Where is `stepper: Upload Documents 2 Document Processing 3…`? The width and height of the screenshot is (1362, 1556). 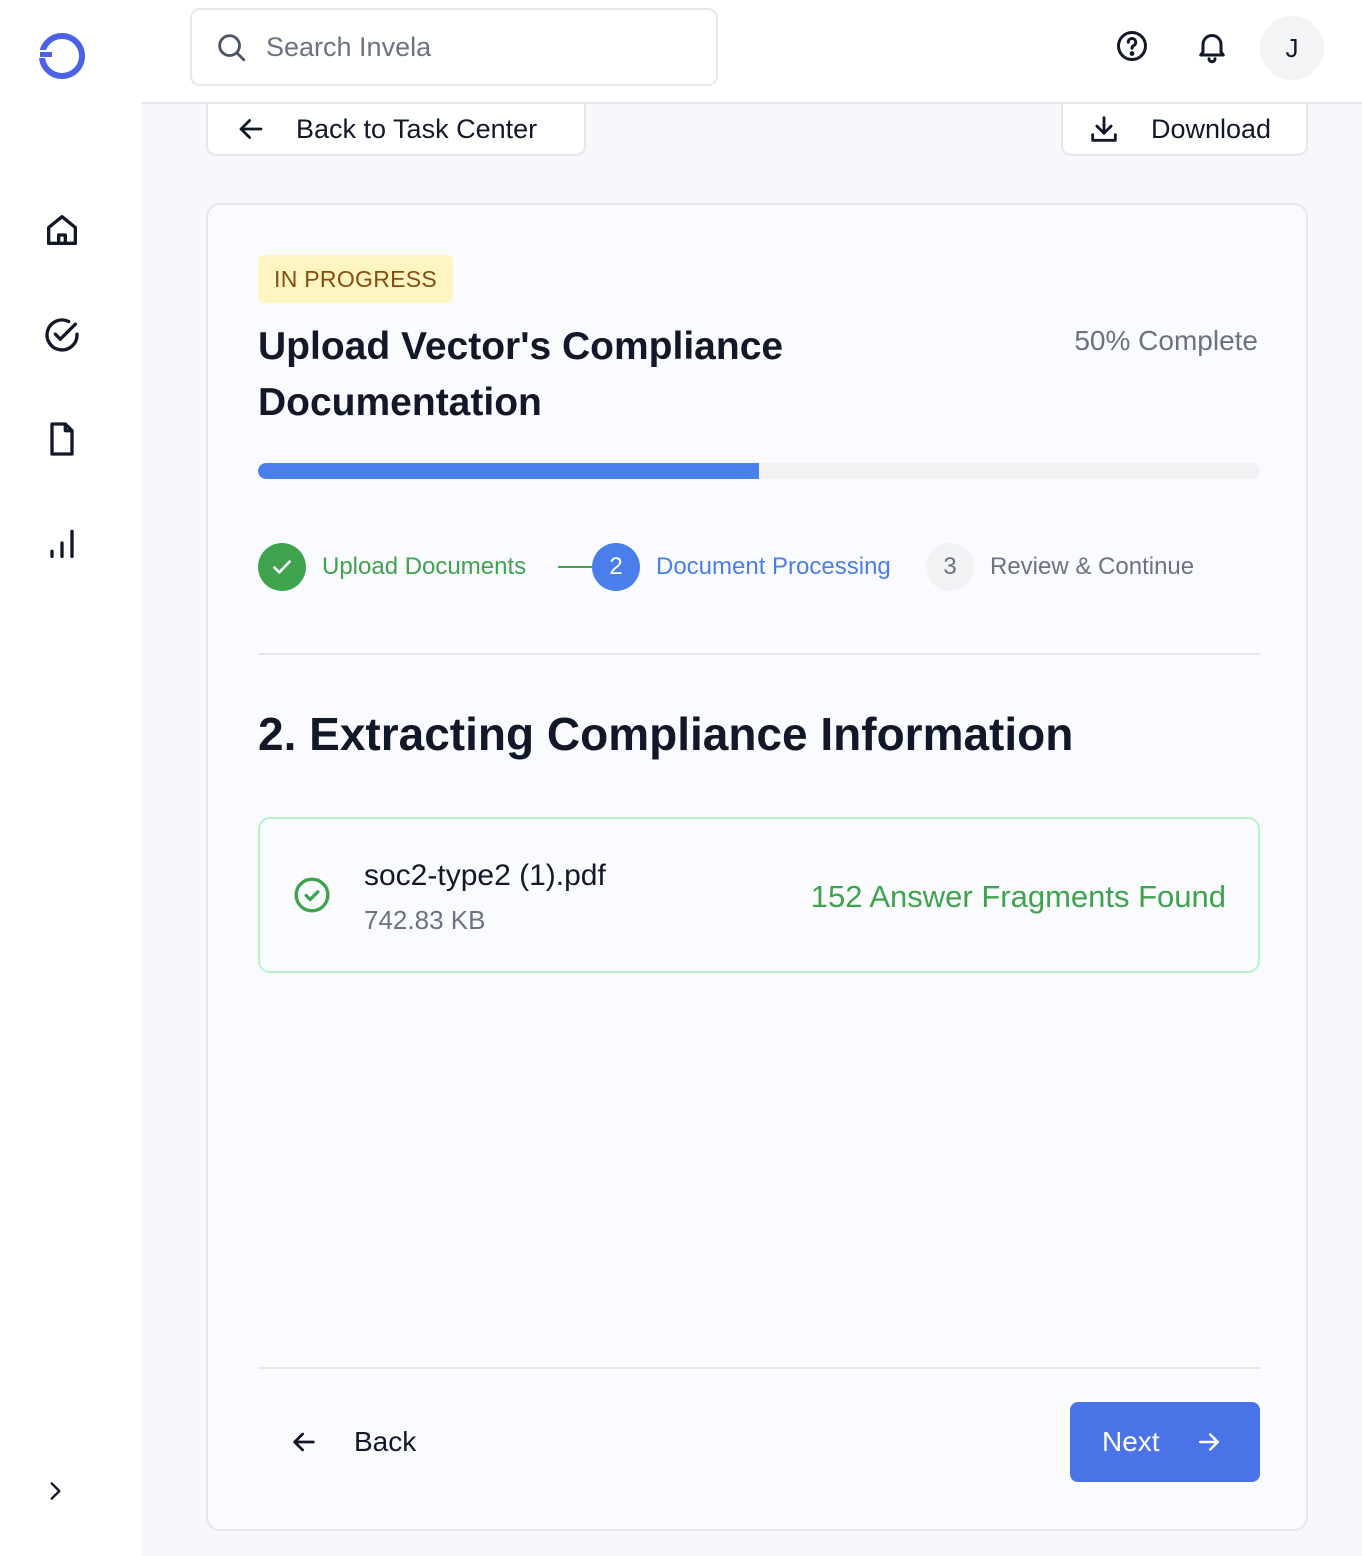
stepper: Upload Documents 2 Document Processing 3… is located at coordinates (759, 567).